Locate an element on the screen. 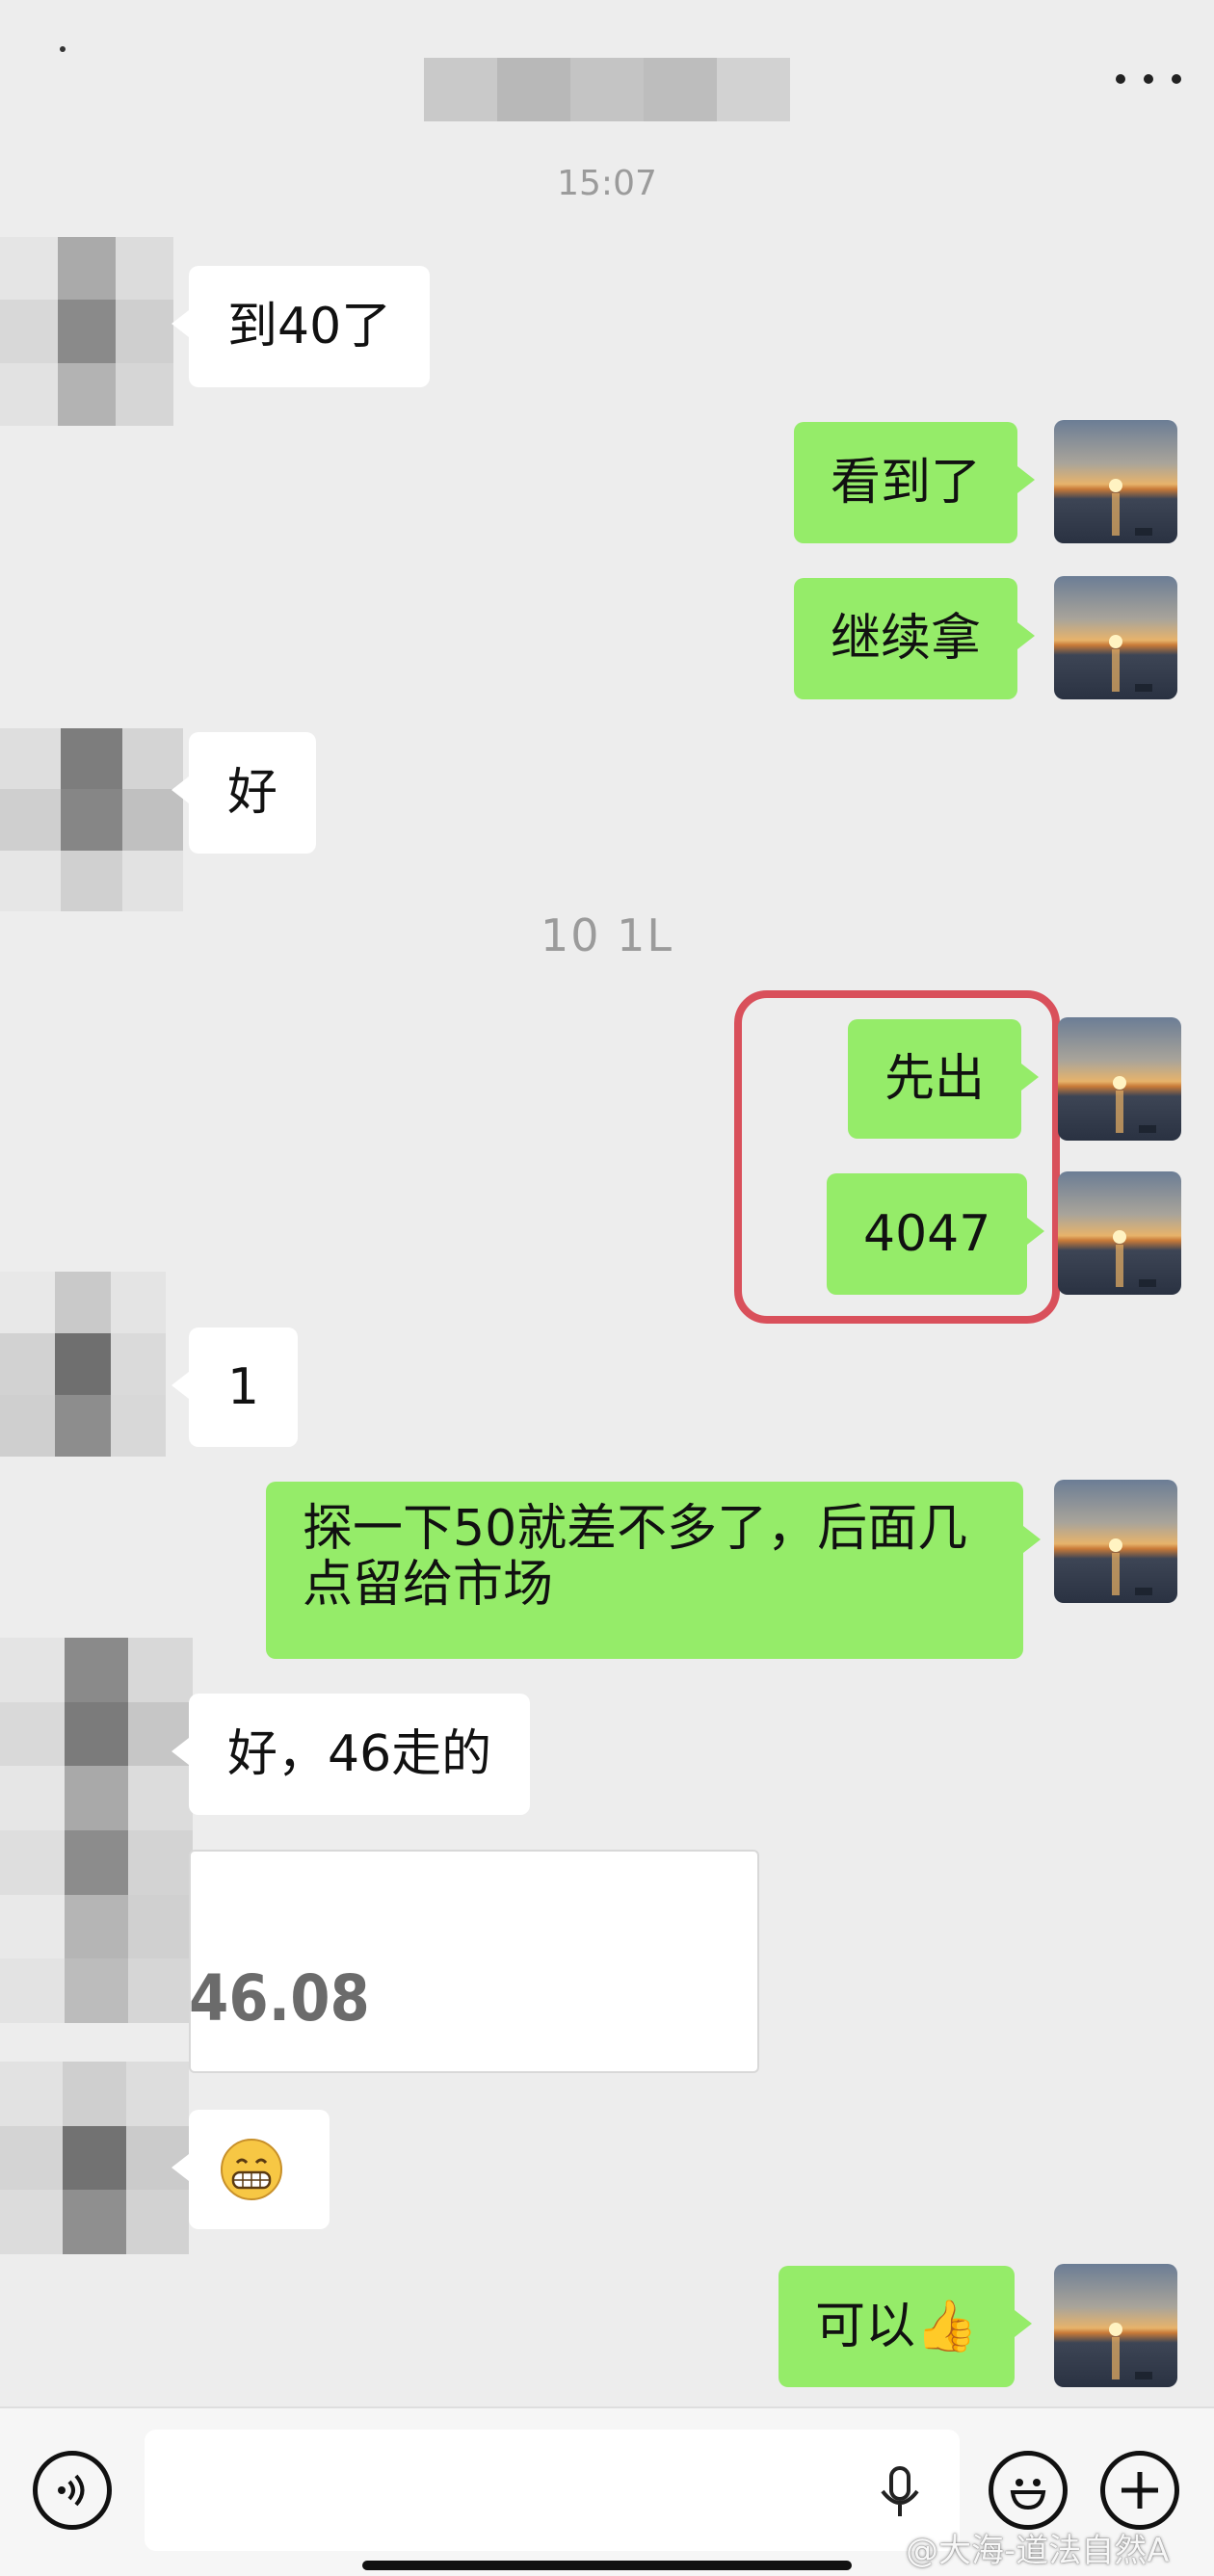  message-bubble is located at coordinates (251, 2169).